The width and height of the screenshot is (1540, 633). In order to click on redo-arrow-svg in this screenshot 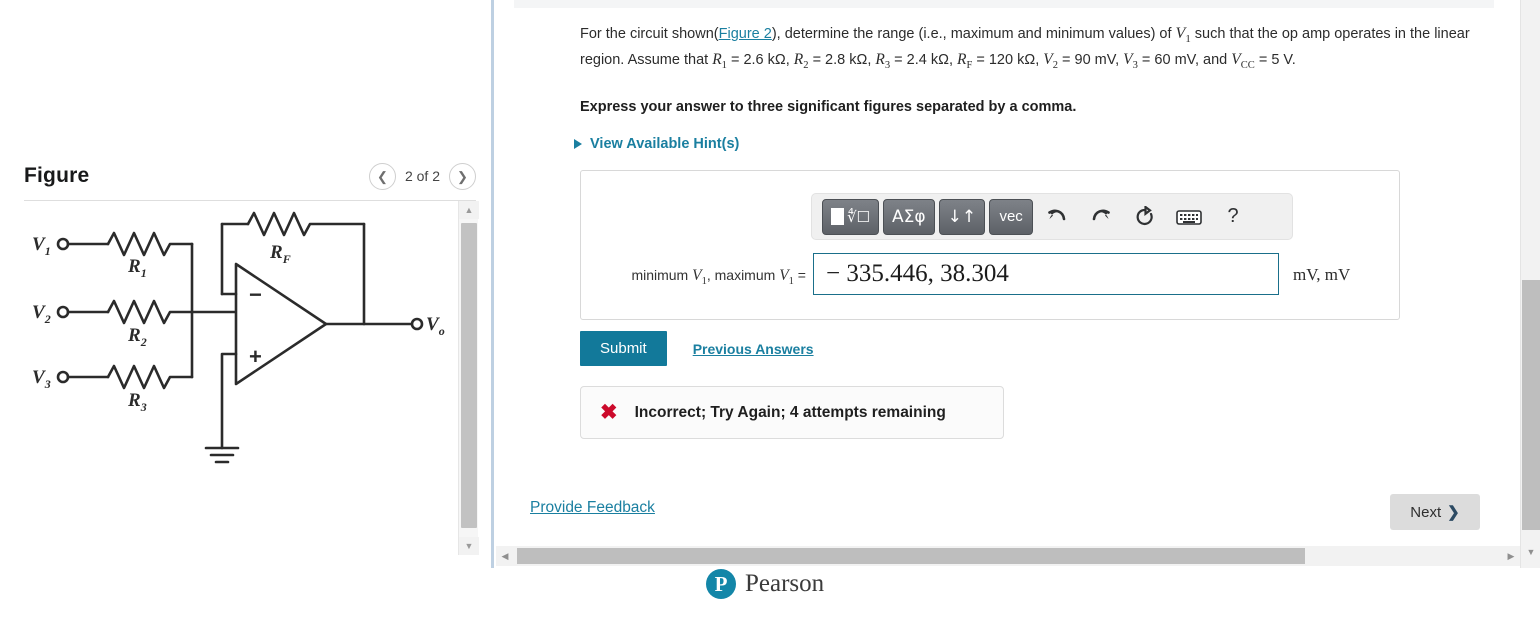, I will do `click(1101, 214)`.